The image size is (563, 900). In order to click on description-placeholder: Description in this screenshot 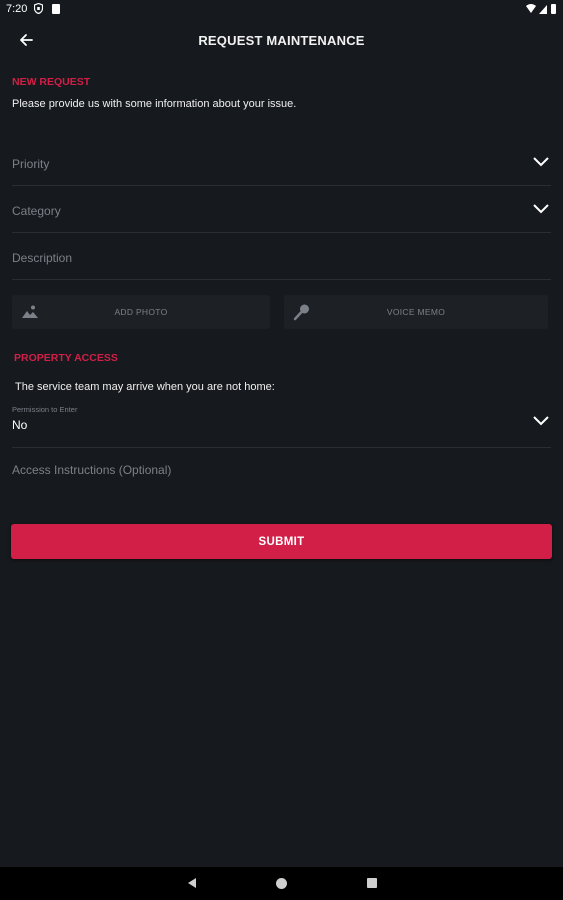, I will do `click(42, 258)`.